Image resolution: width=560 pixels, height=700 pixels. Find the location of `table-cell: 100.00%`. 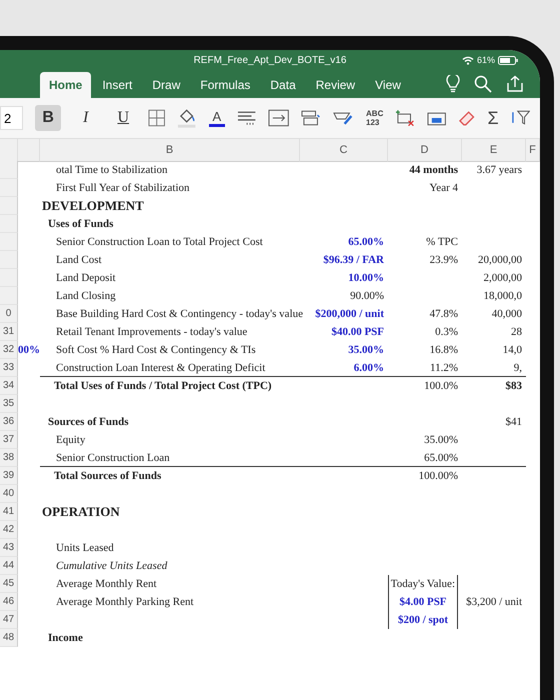

table-cell: 100.00% is located at coordinates (438, 476).